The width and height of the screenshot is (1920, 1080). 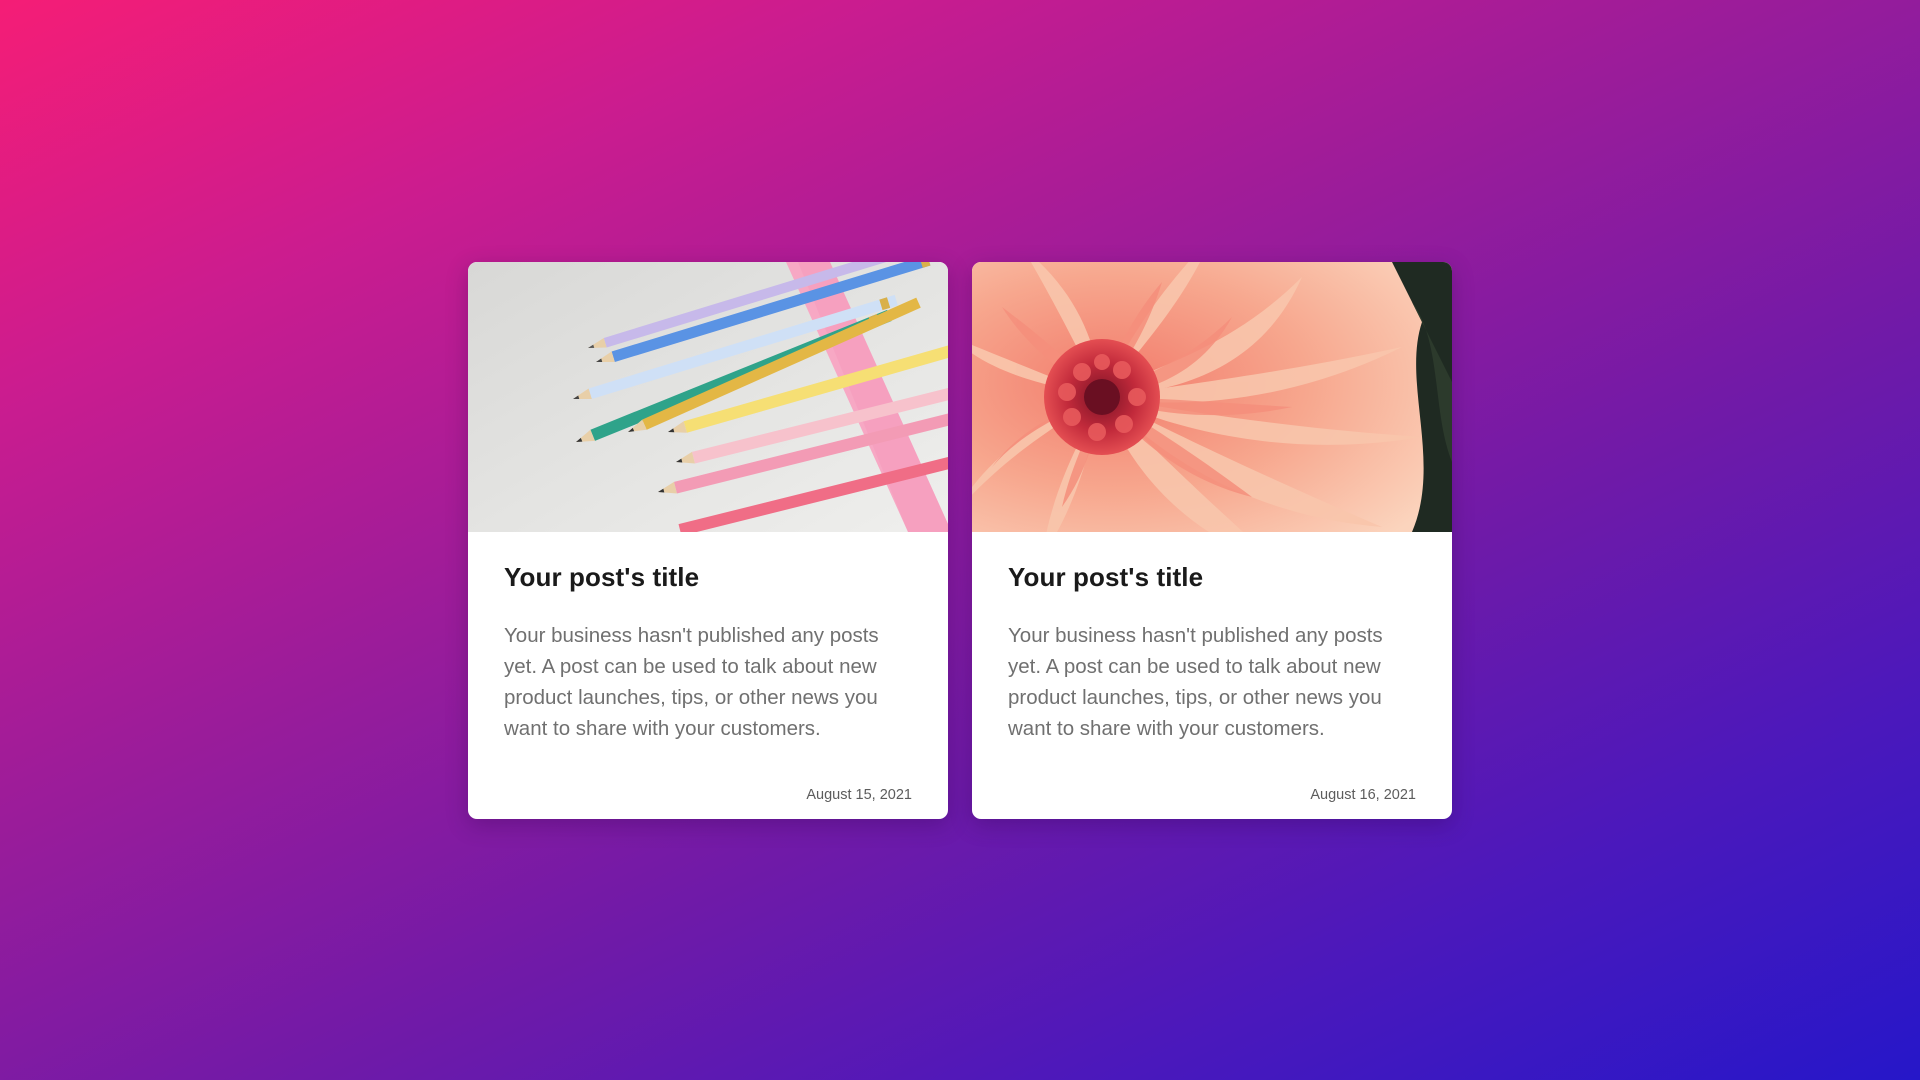 What do you see at coordinates (859, 795) in the screenshot?
I see `post-date: August 15, 2021` at bounding box center [859, 795].